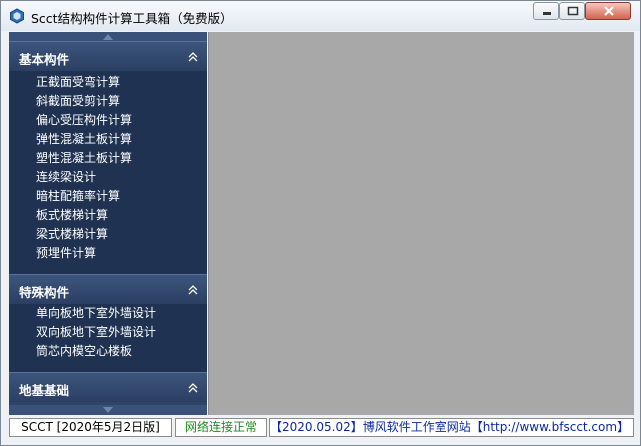 This screenshot has height=446, width=641. I want to click on triangle-down-icon, so click(108, 410).